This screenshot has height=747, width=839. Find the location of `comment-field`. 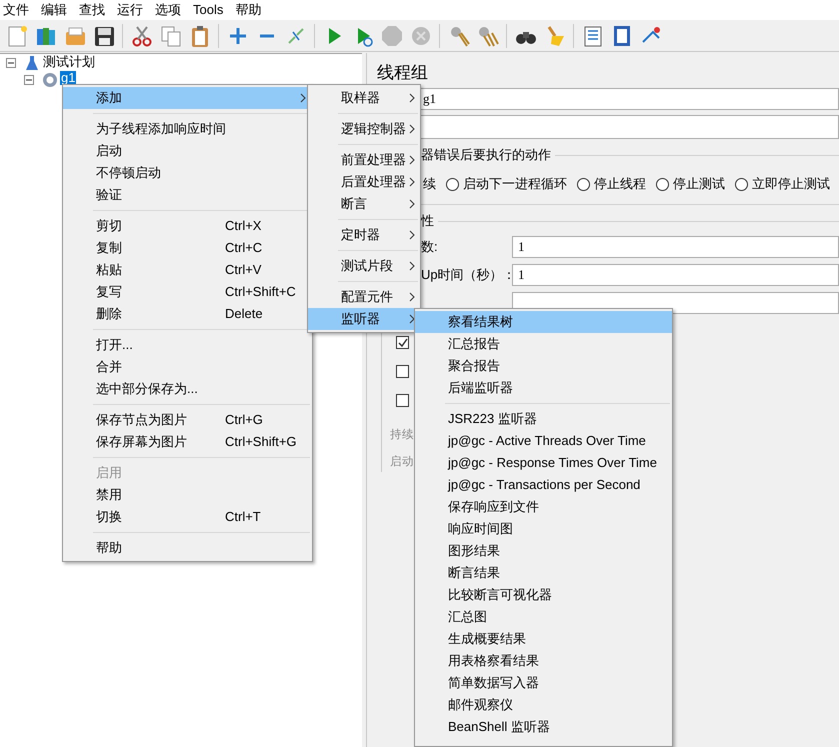

comment-field is located at coordinates (629, 127).